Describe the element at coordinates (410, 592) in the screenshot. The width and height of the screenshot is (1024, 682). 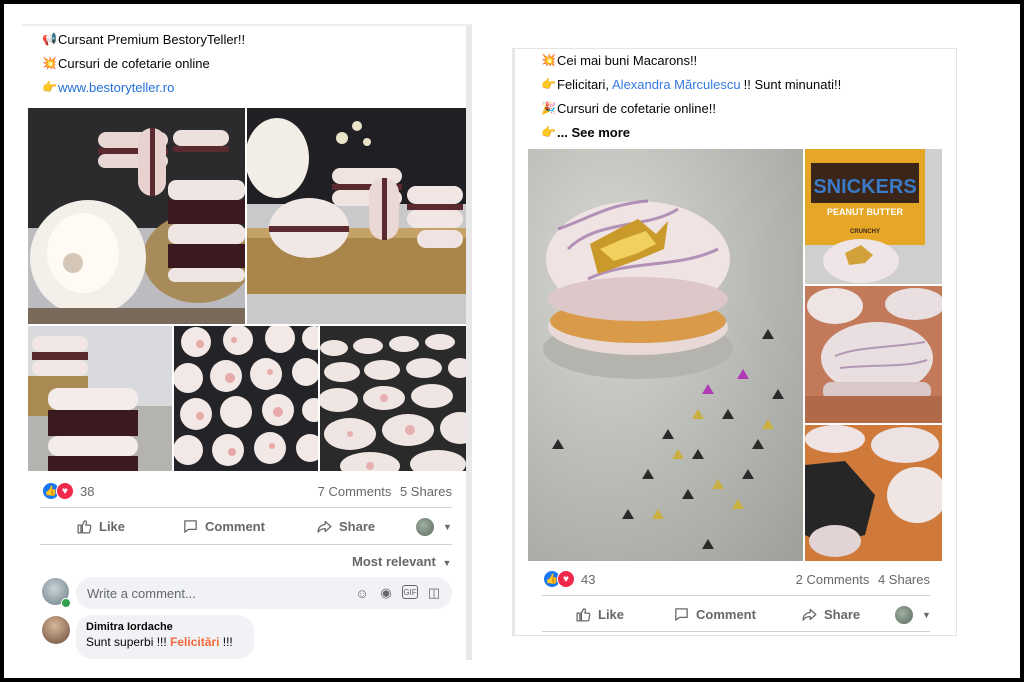
I see `gif-icon: GIF` at that location.